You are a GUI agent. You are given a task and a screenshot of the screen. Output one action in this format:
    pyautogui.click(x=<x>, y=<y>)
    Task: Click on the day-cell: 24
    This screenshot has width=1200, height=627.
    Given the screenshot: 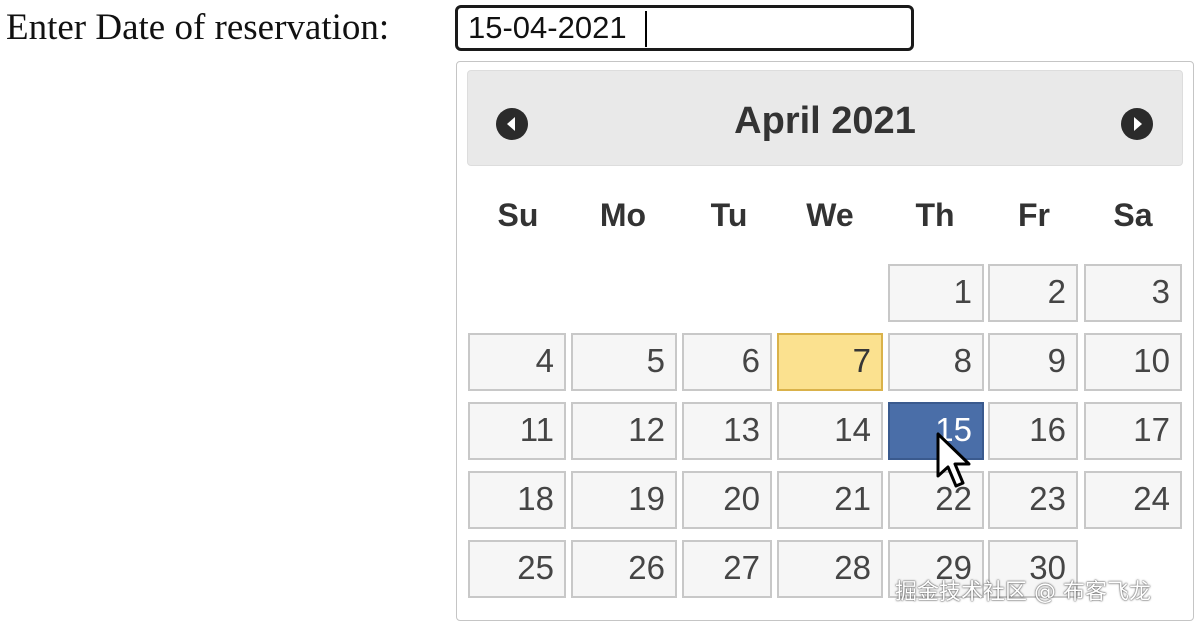 What is the action you would take?
    pyautogui.click(x=1133, y=500)
    